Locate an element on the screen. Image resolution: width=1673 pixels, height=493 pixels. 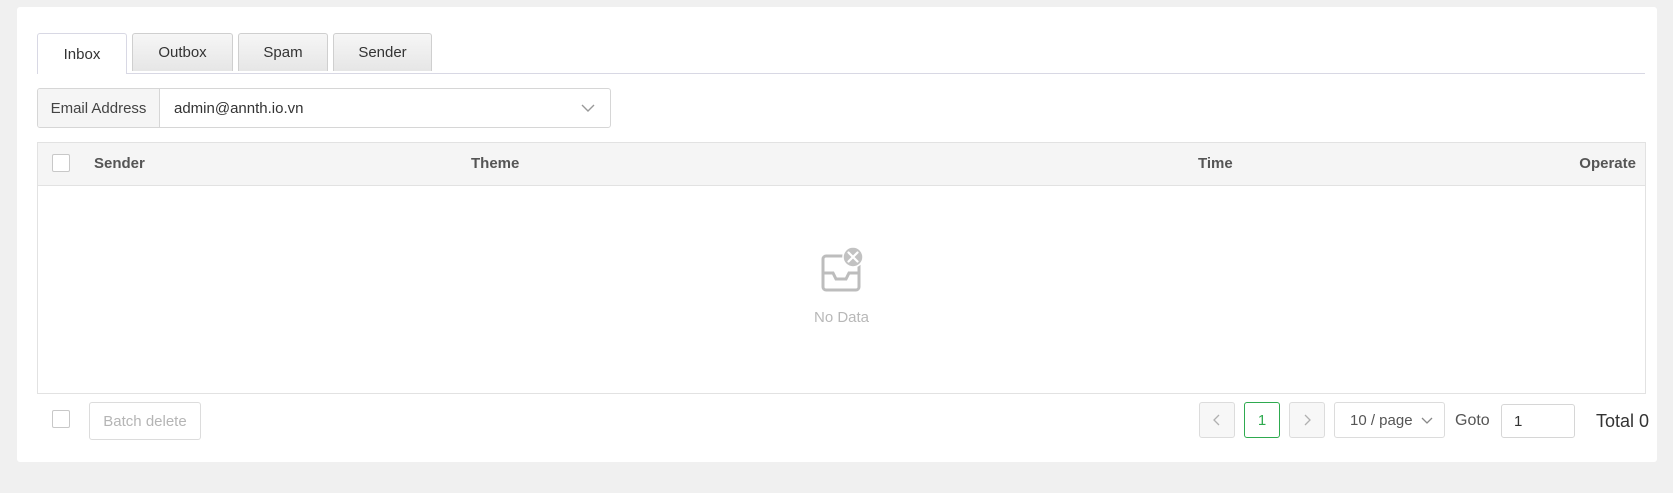
chevron-right-icon is located at coordinates (1307, 420).